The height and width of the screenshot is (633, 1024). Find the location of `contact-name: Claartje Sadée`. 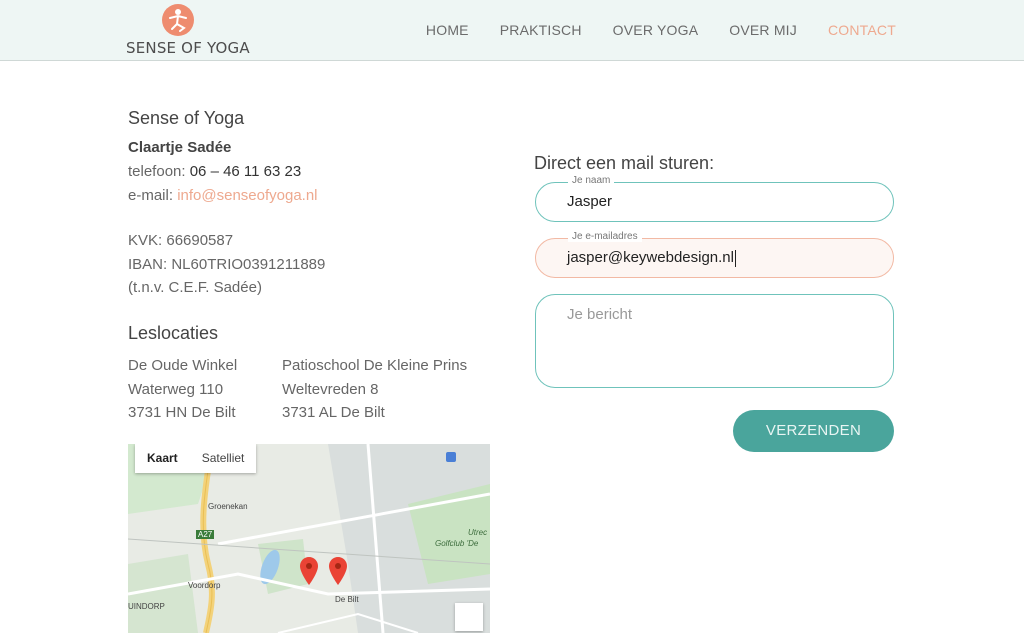

contact-name: Claartje Sadée is located at coordinates (180, 147).